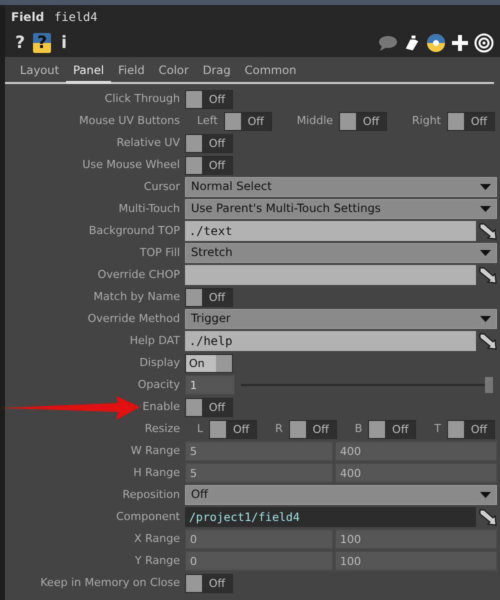 This screenshot has width=500, height=600. Describe the element at coordinates (341, 253) in the screenshot. I see `dropdown-menu: Stretch` at that location.